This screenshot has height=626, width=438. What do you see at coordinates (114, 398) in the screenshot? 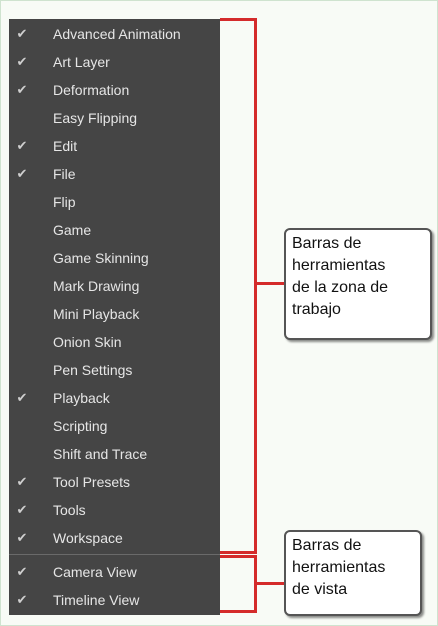
I see `menu-item-playback: ✔ Playback` at bounding box center [114, 398].